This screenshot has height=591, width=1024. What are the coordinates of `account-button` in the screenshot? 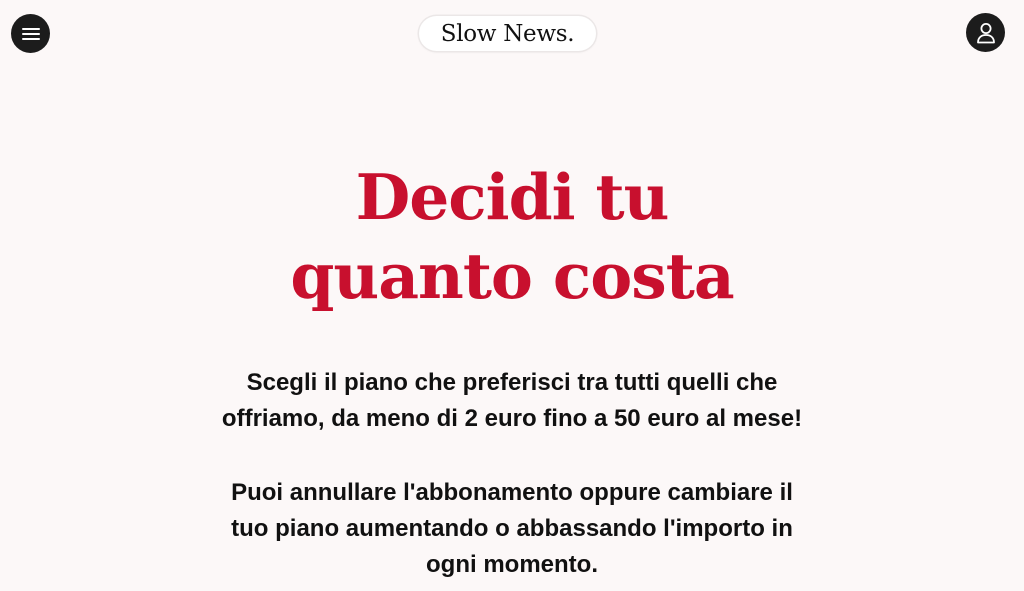 It's located at (985, 32).